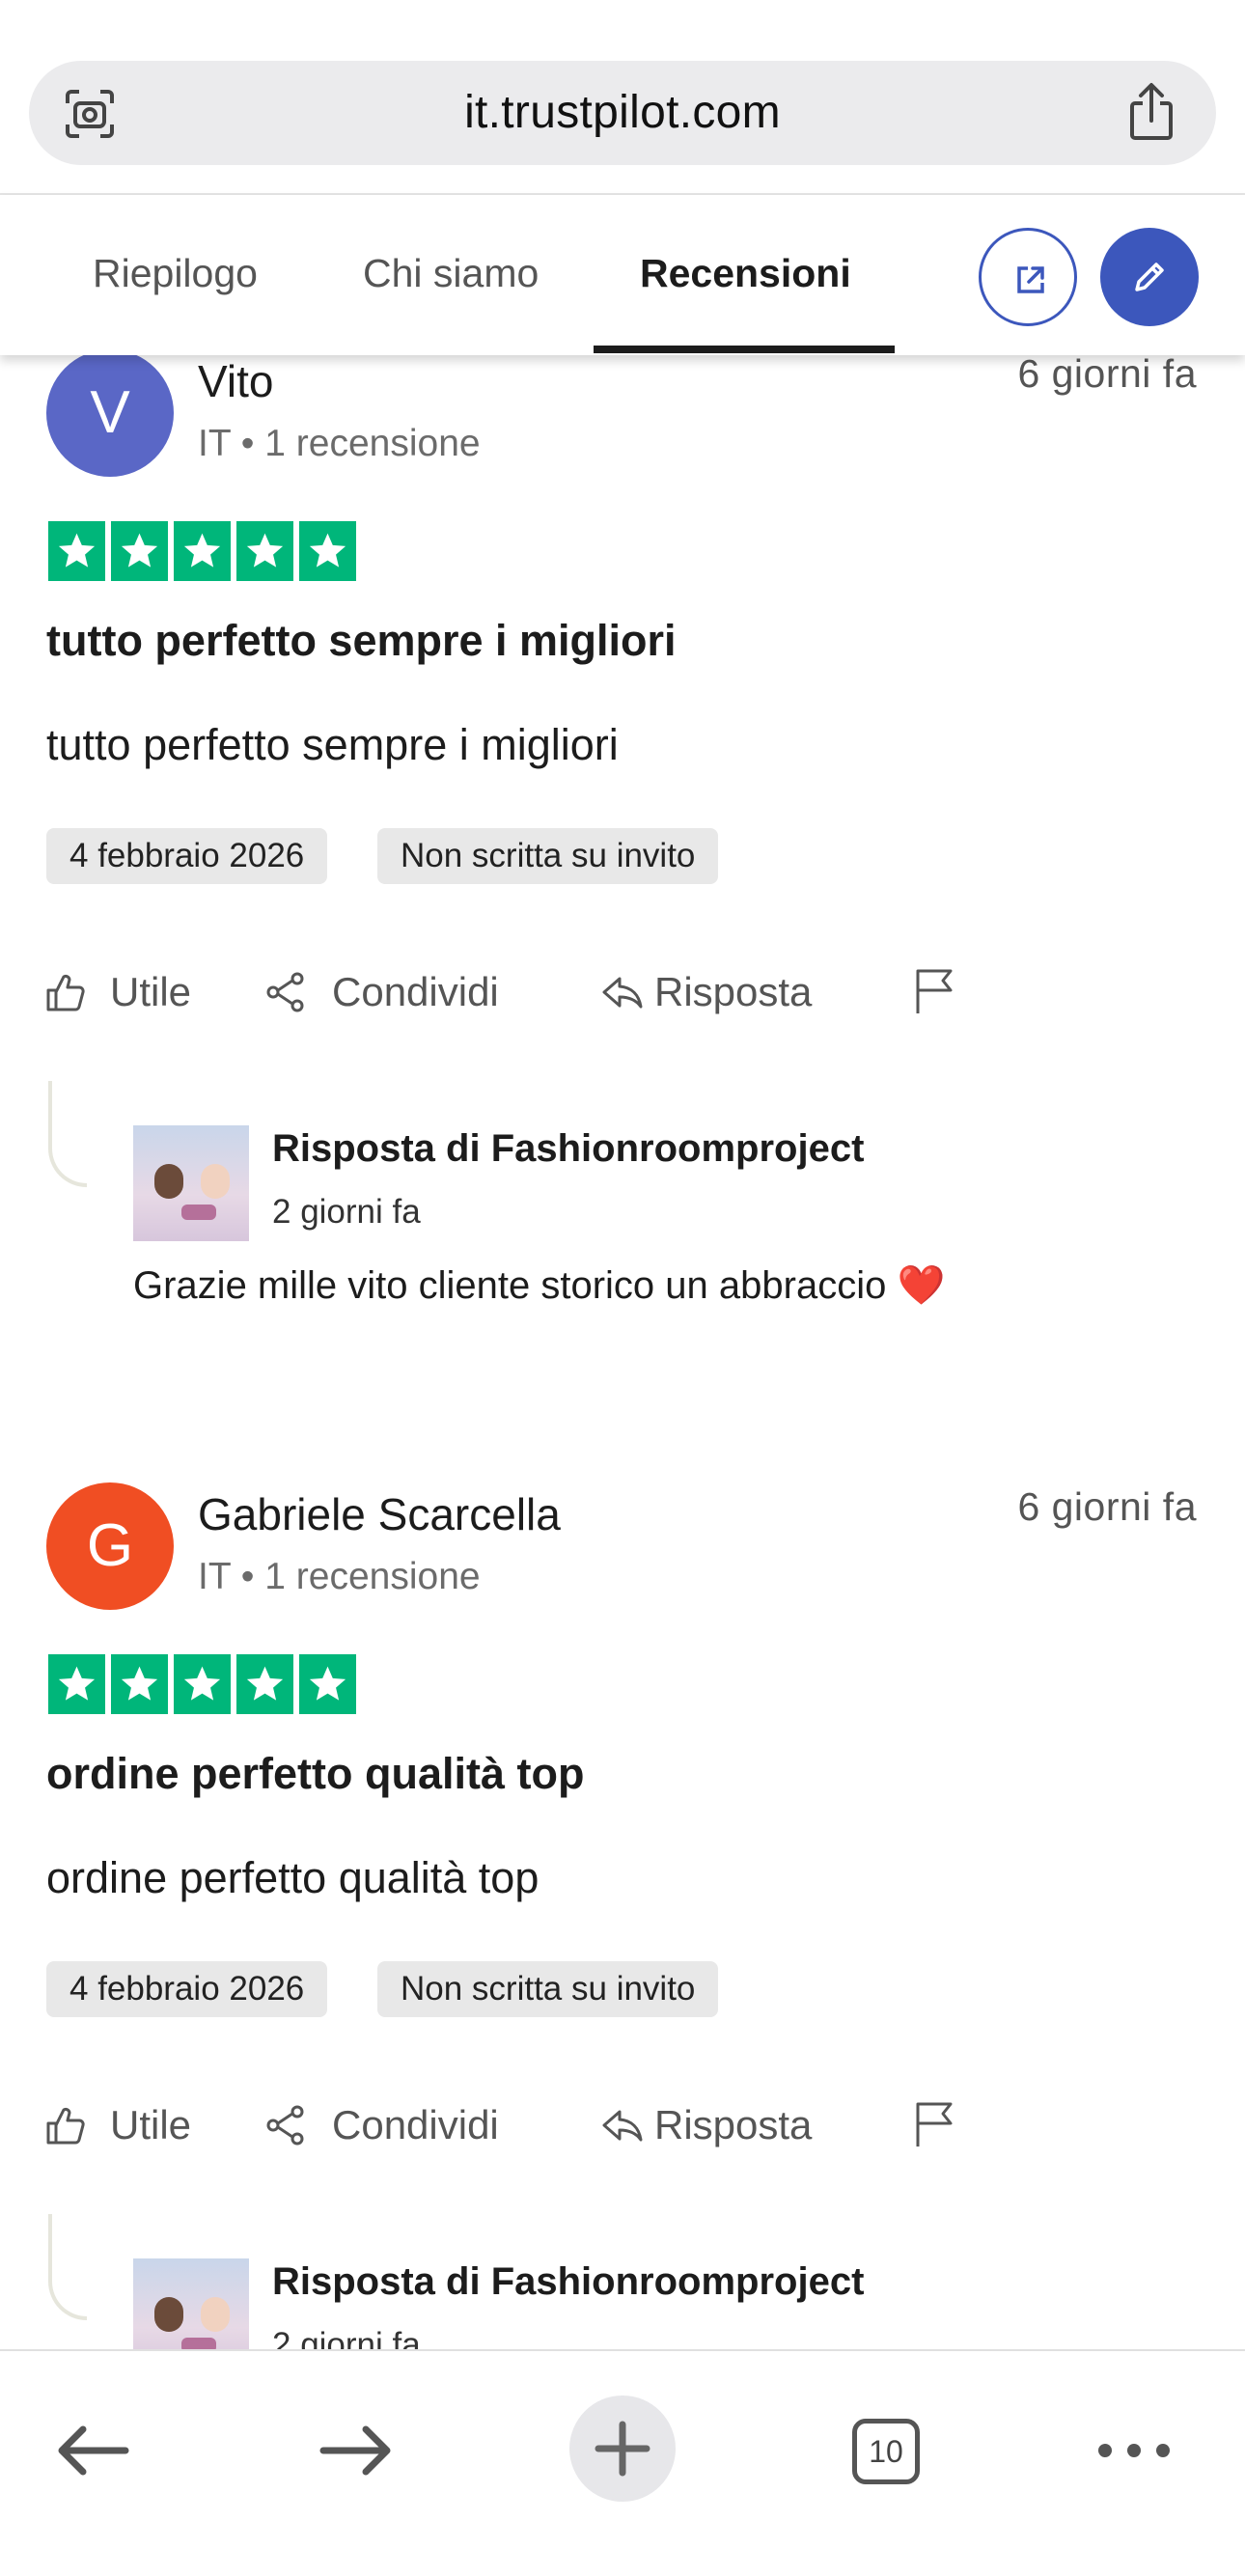  I want to click on company-logo, so click(191, 1183).